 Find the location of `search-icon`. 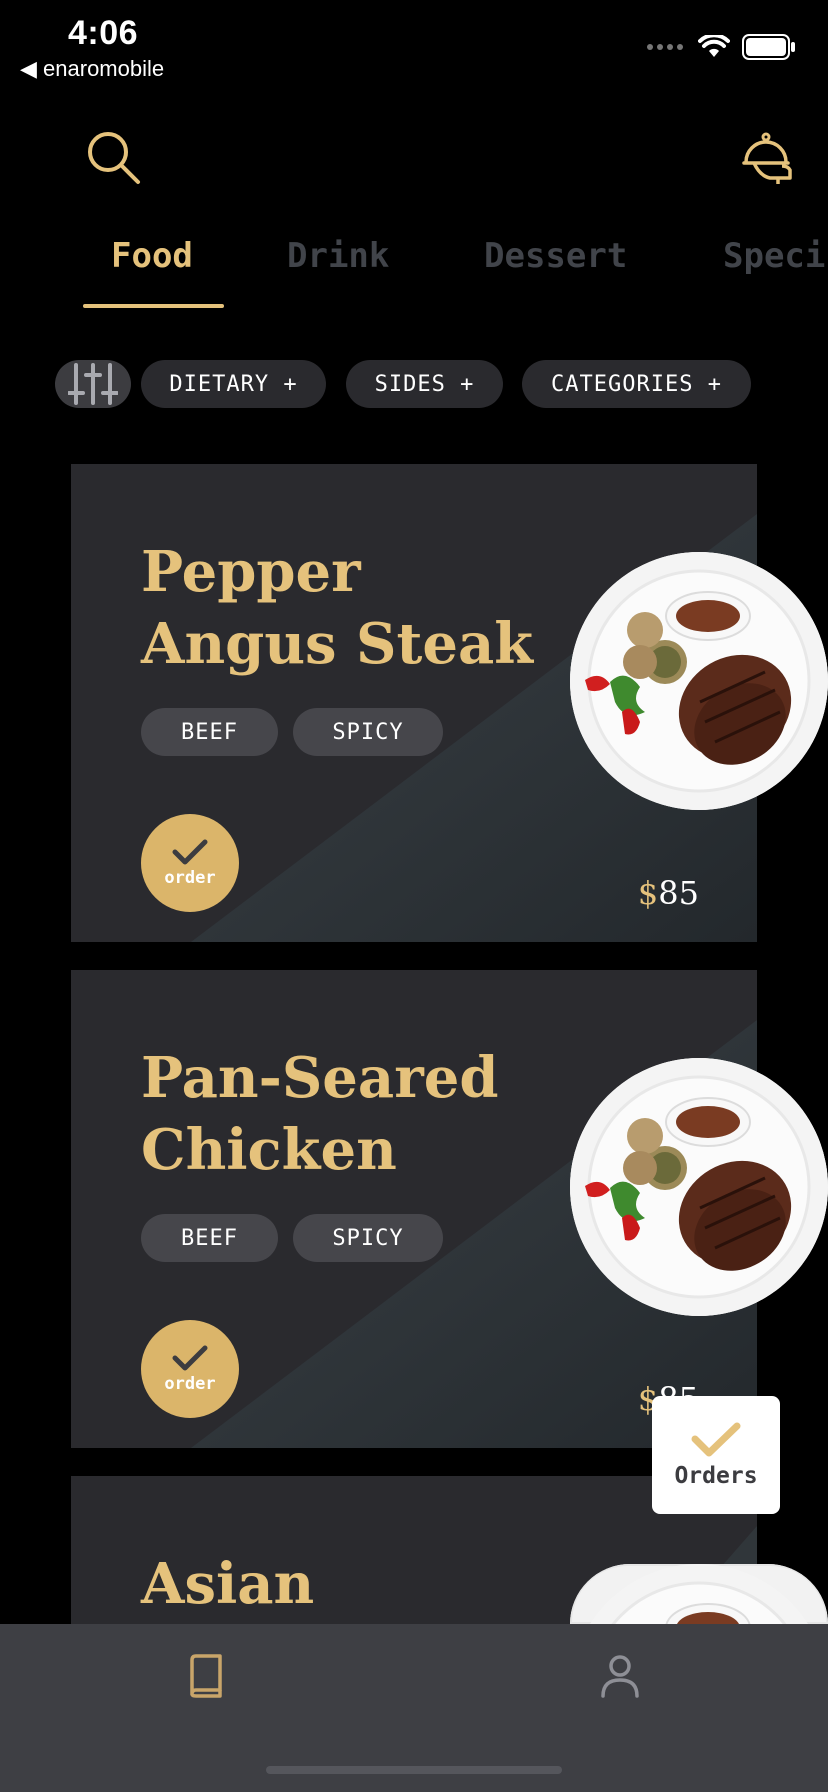

search-icon is located at coordinates (114, 158).